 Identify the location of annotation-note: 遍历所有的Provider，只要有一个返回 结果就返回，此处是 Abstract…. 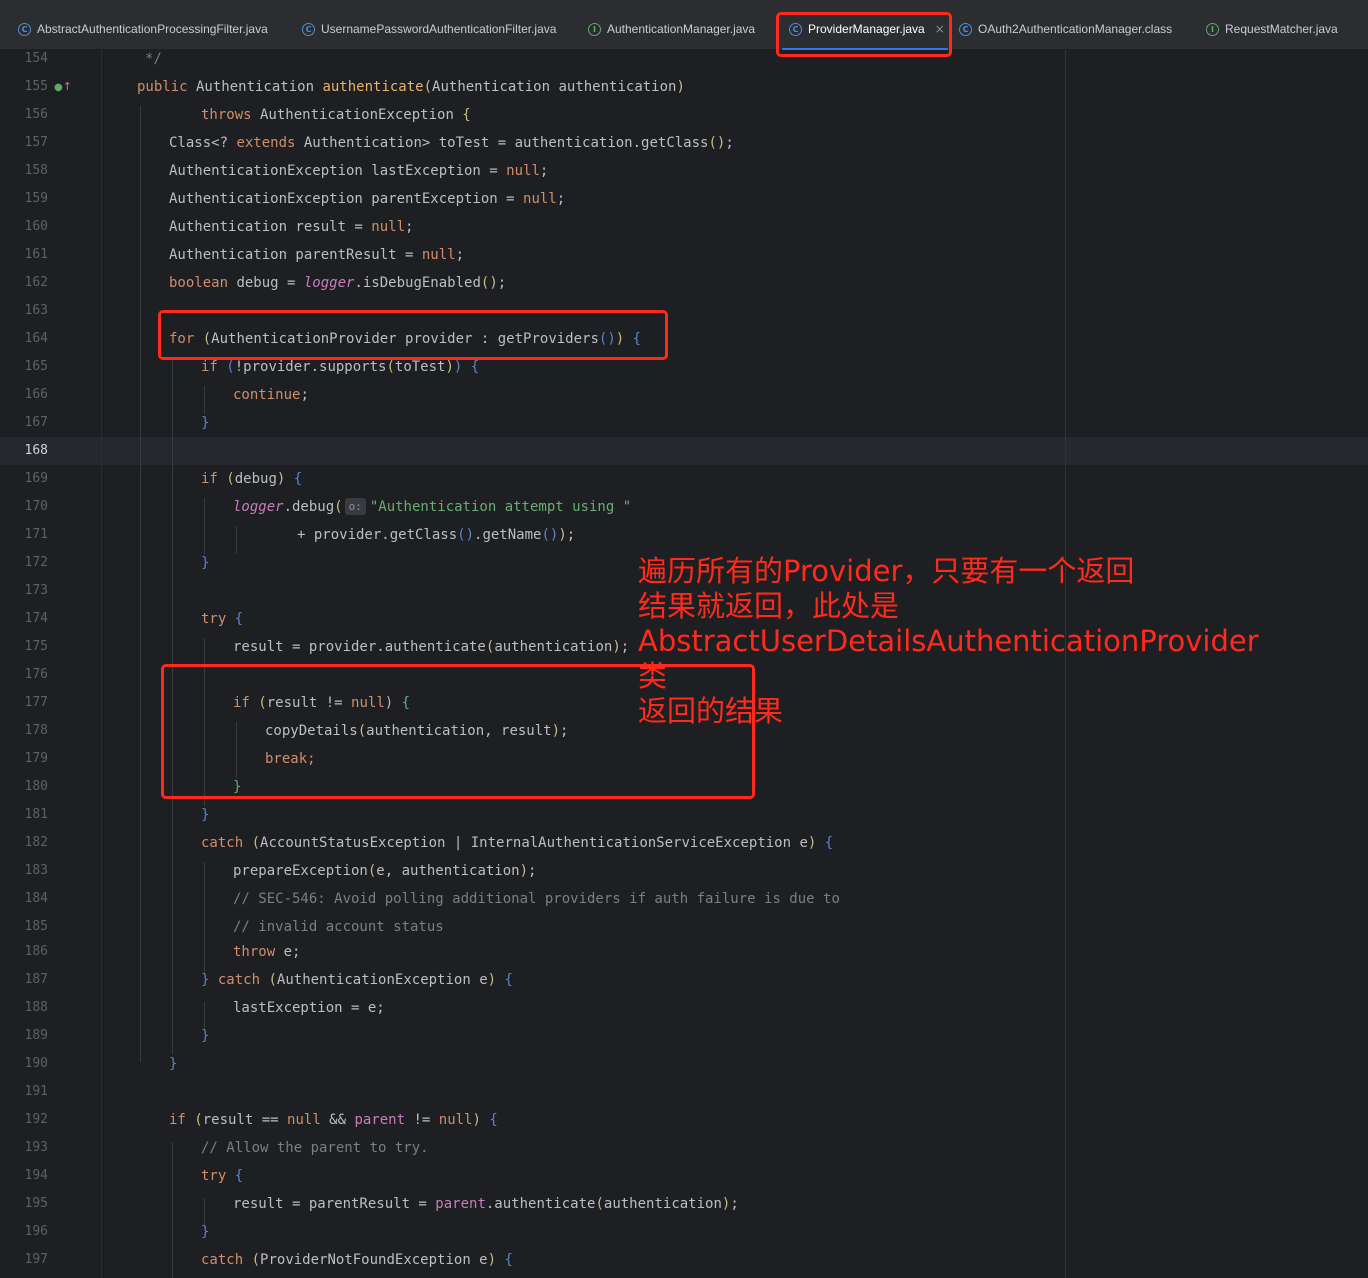
(948, 641).